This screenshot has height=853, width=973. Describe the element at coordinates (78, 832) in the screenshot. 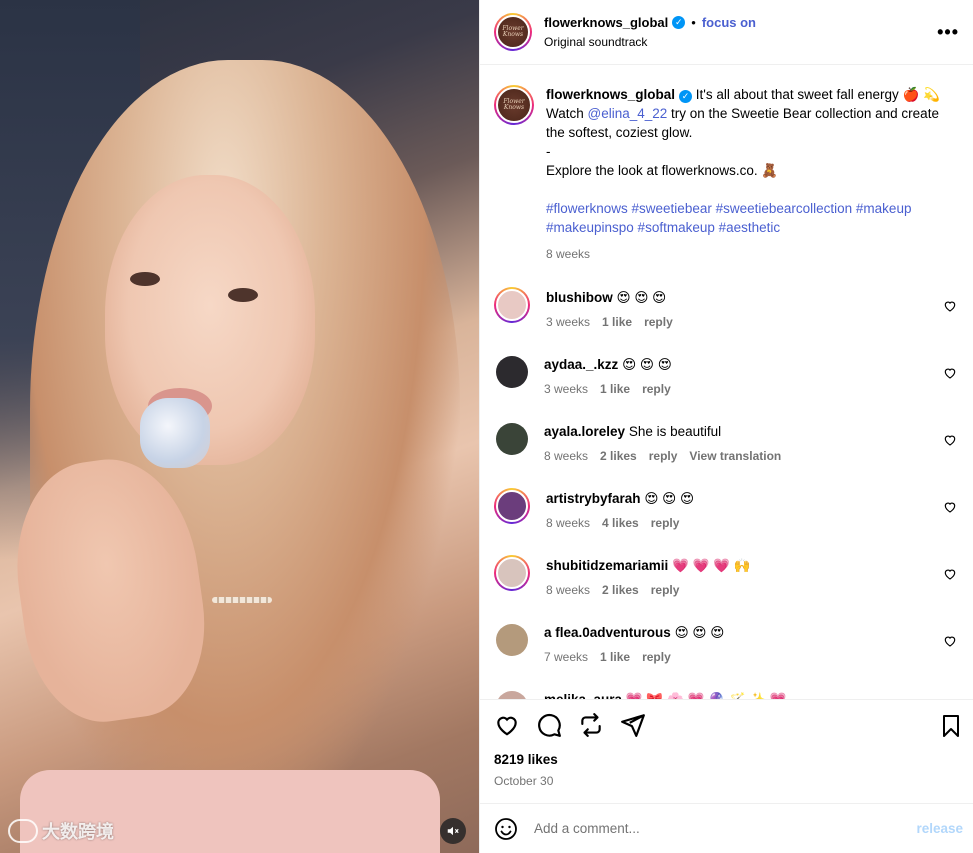

I see `watermark-text: 大数跨境` at that location.